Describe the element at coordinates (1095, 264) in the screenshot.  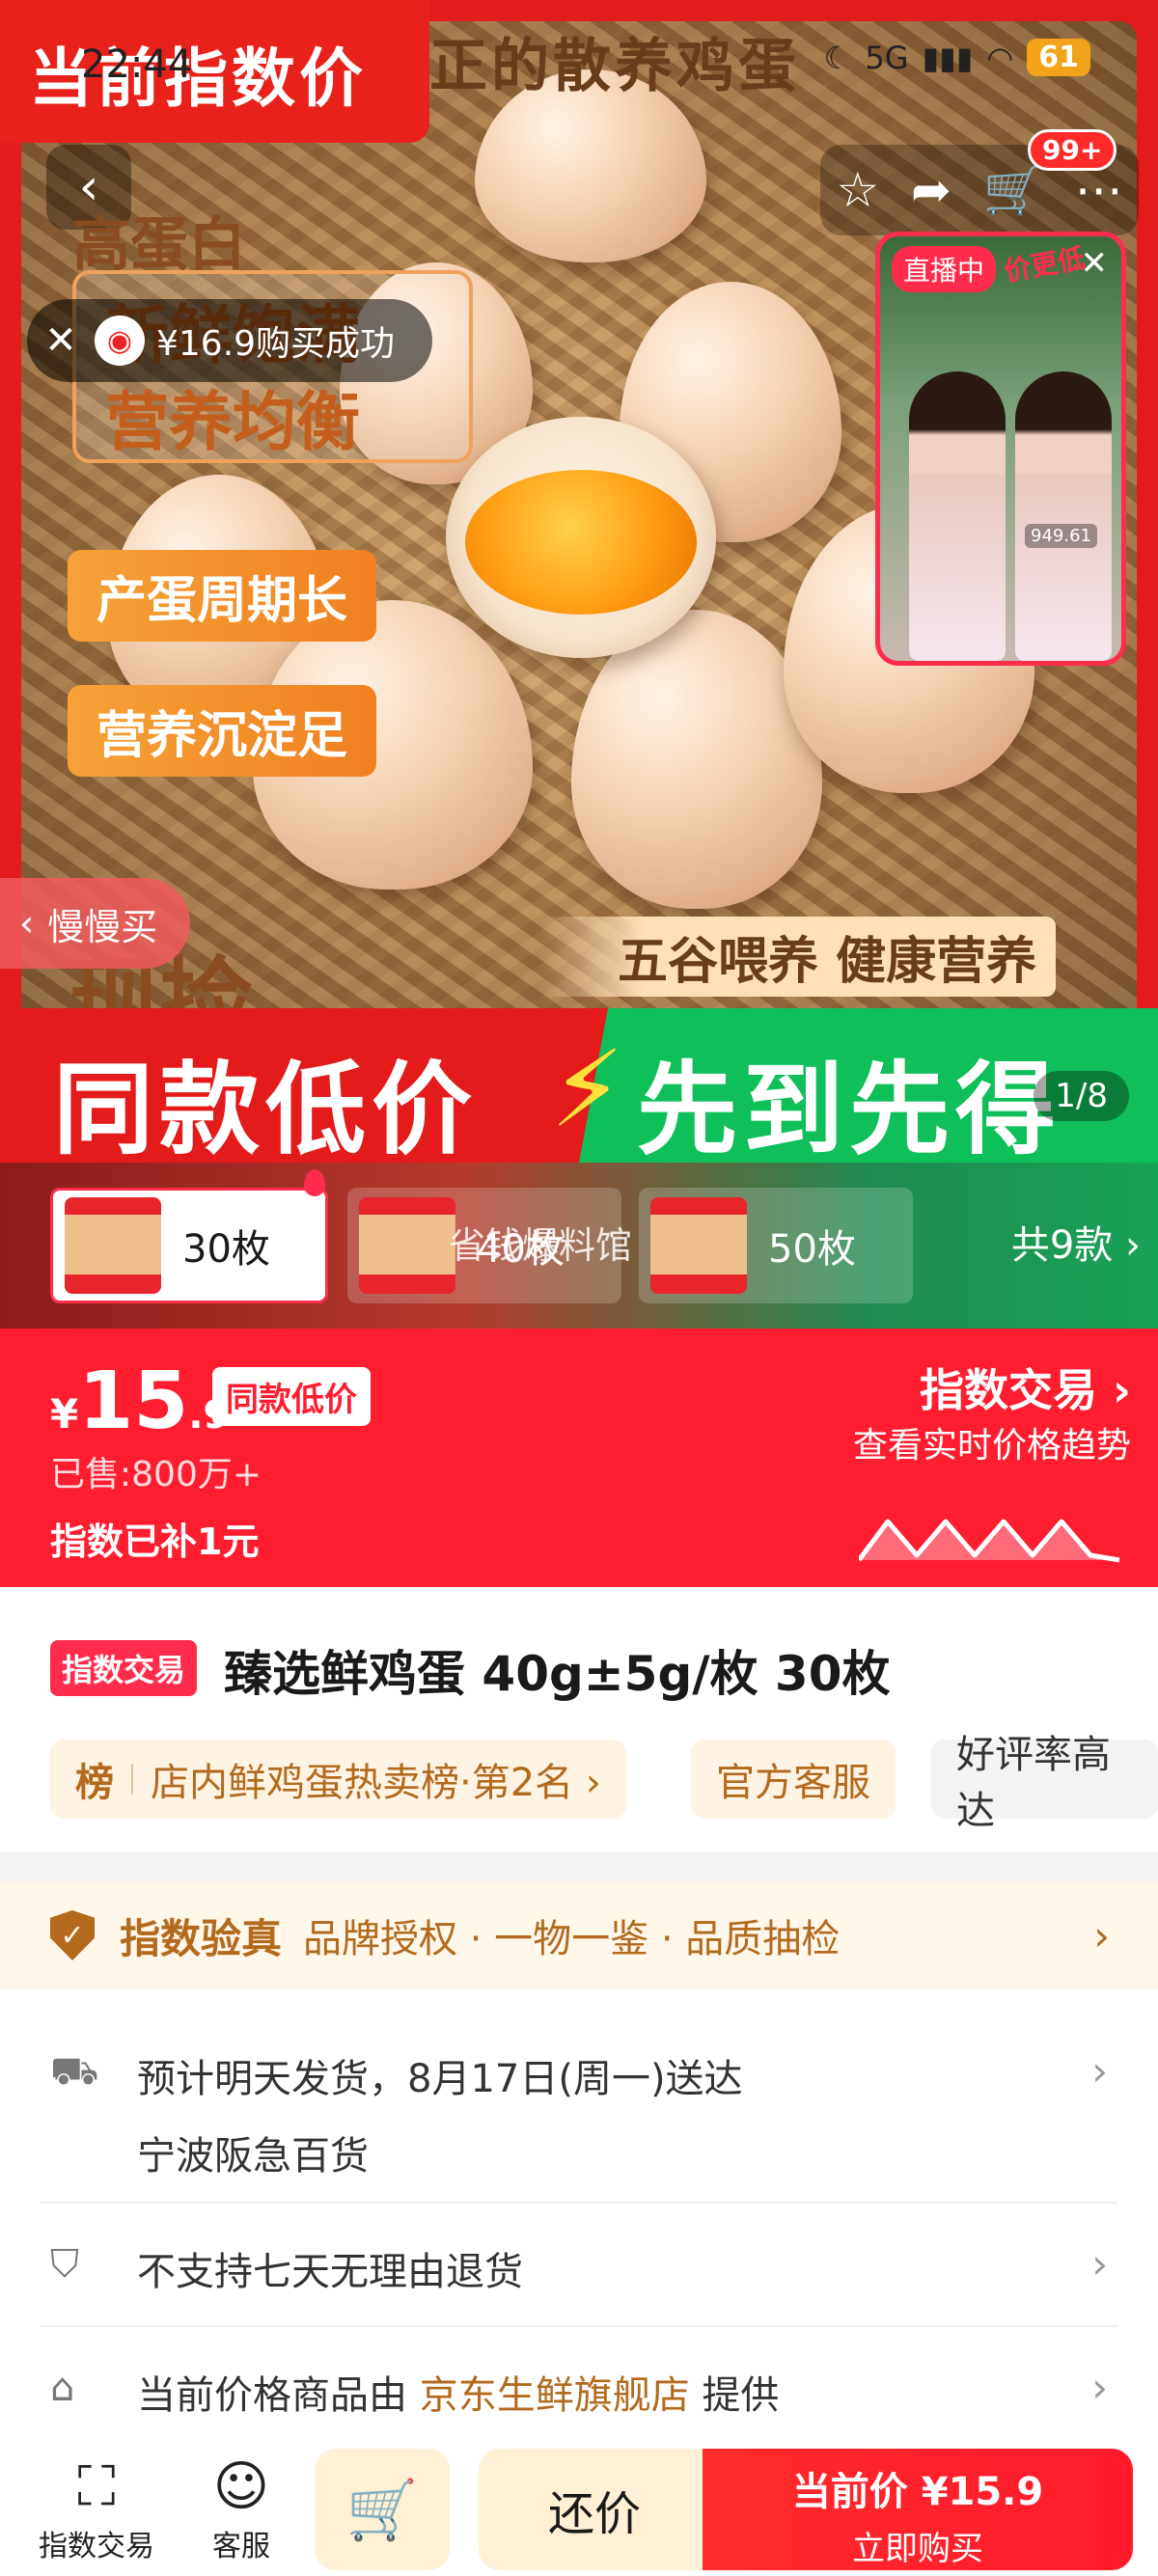
I see `live-close-icon: ✕` at that location.